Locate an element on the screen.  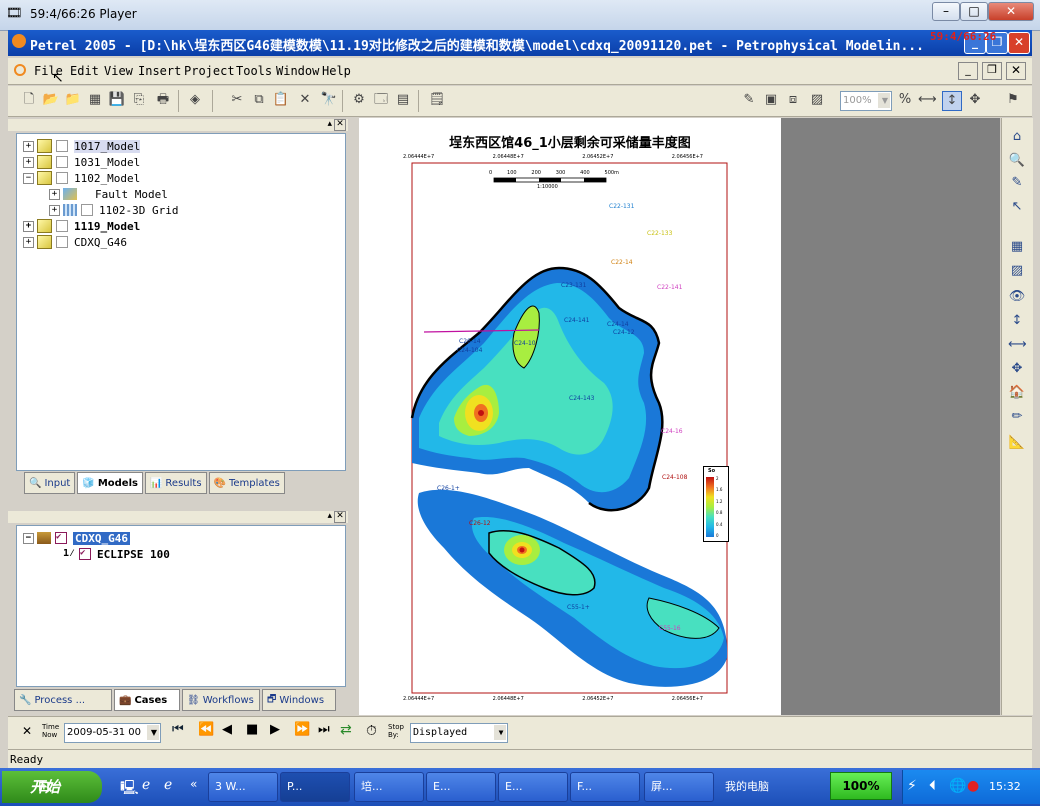
back-icon: ⏴ is located at coordinates (932, 786).